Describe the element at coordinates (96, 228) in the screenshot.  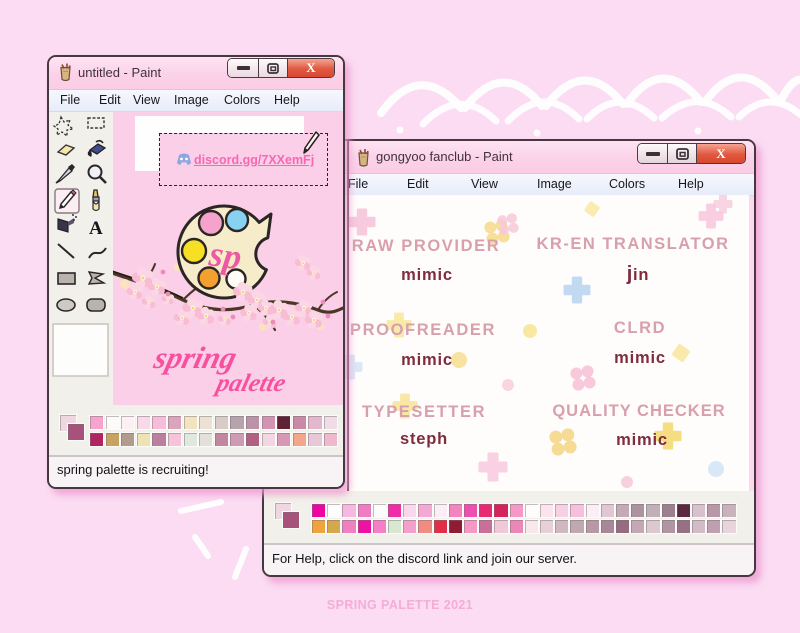
I see `svg-text: A` at that location.